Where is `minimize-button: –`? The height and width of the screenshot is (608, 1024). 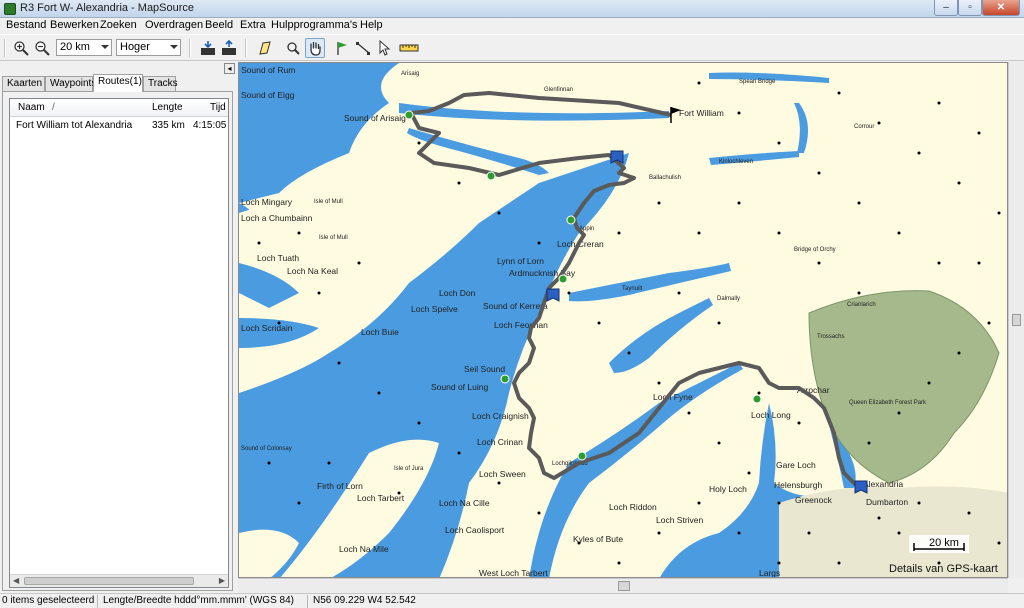 minimize-button: – is located at coordinates (946, 8).